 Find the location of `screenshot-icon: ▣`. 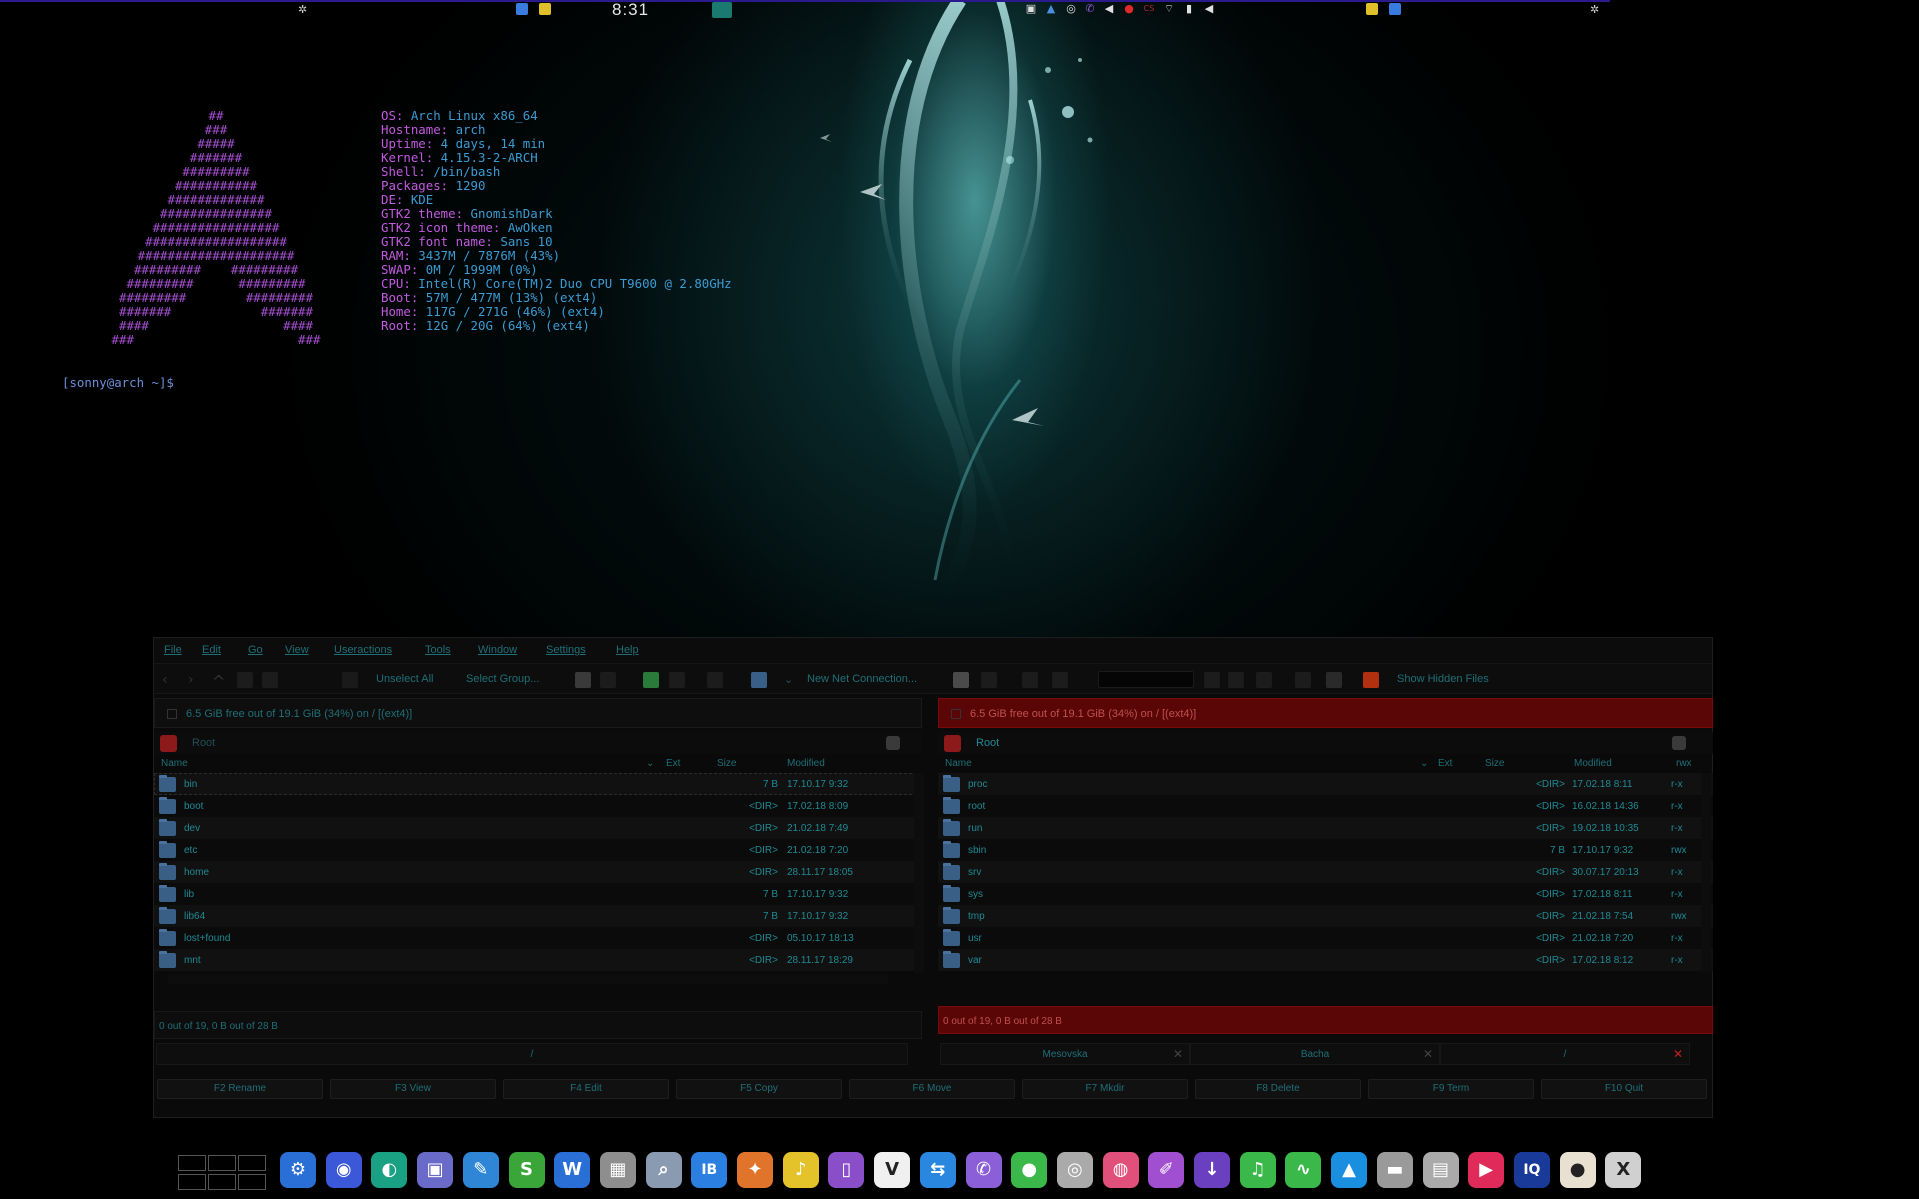

screenshot-icon: ▣ is located at coordinates (435, 1170).